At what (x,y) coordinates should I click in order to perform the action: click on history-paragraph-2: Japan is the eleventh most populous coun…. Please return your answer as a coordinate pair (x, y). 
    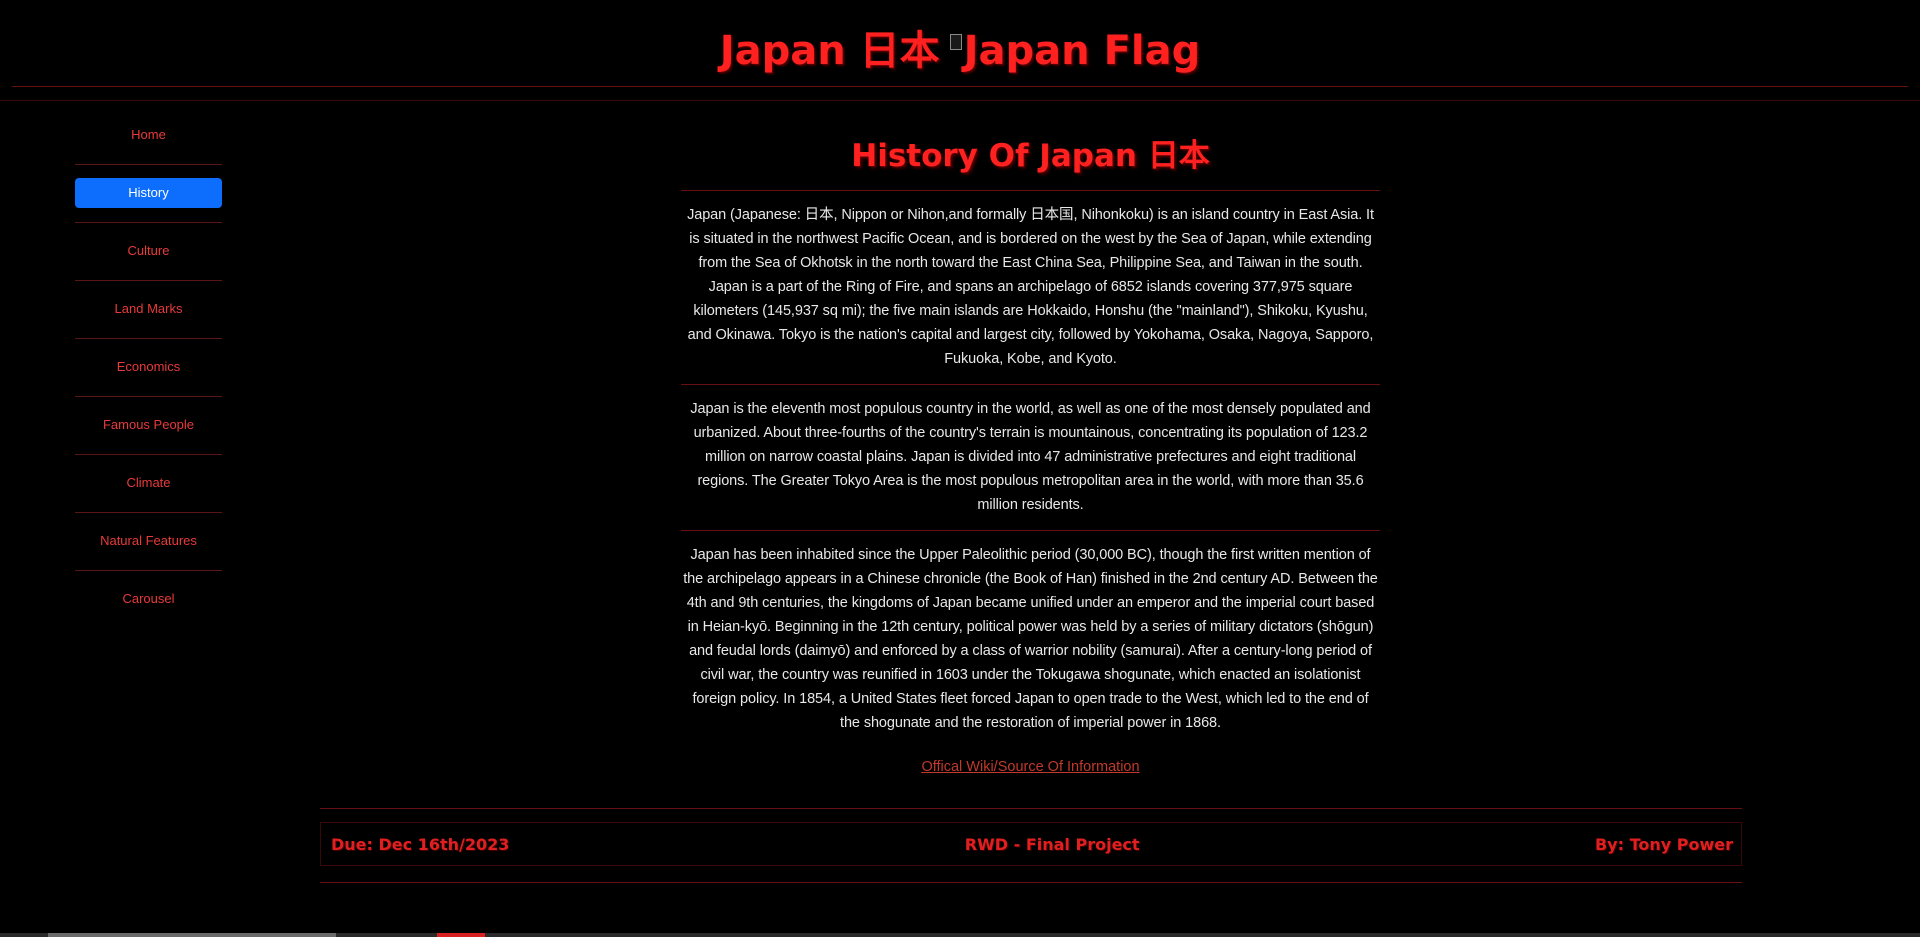
    Looking at the image, I should click on (1030, 457).